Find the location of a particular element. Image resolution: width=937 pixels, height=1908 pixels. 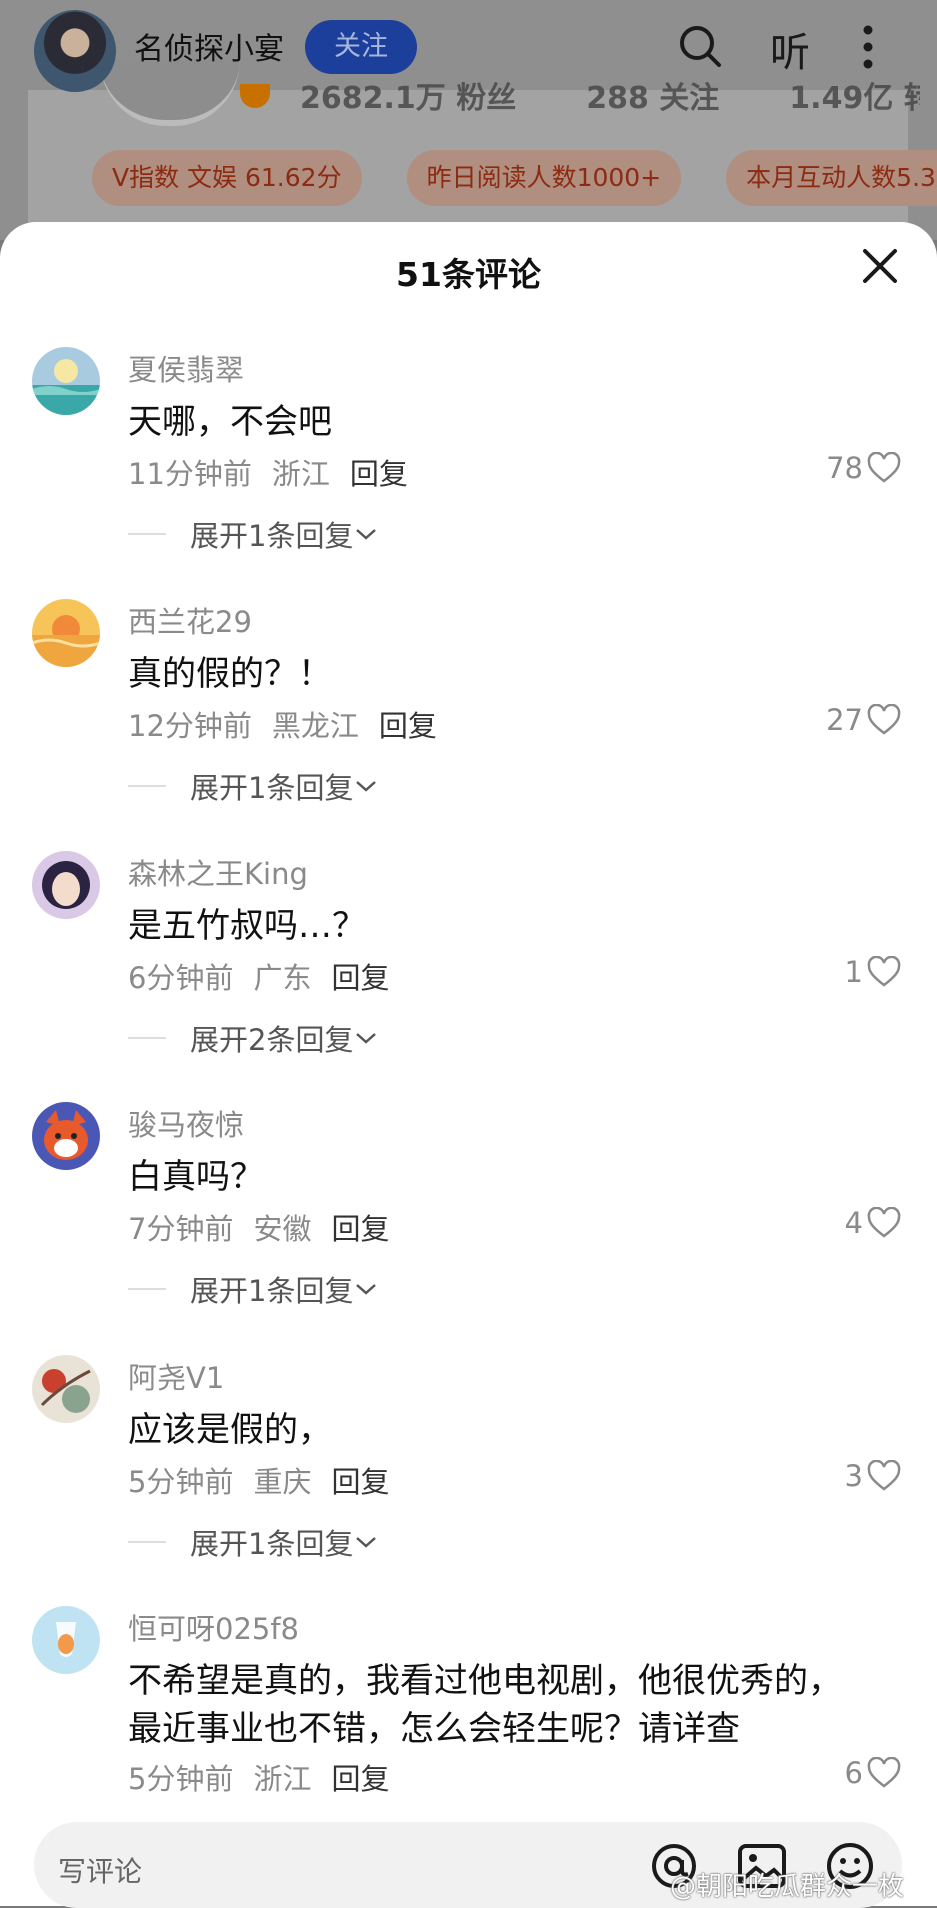

comment-meta: 6分钟前 广东 回复 is located at coordinates (258, 976).